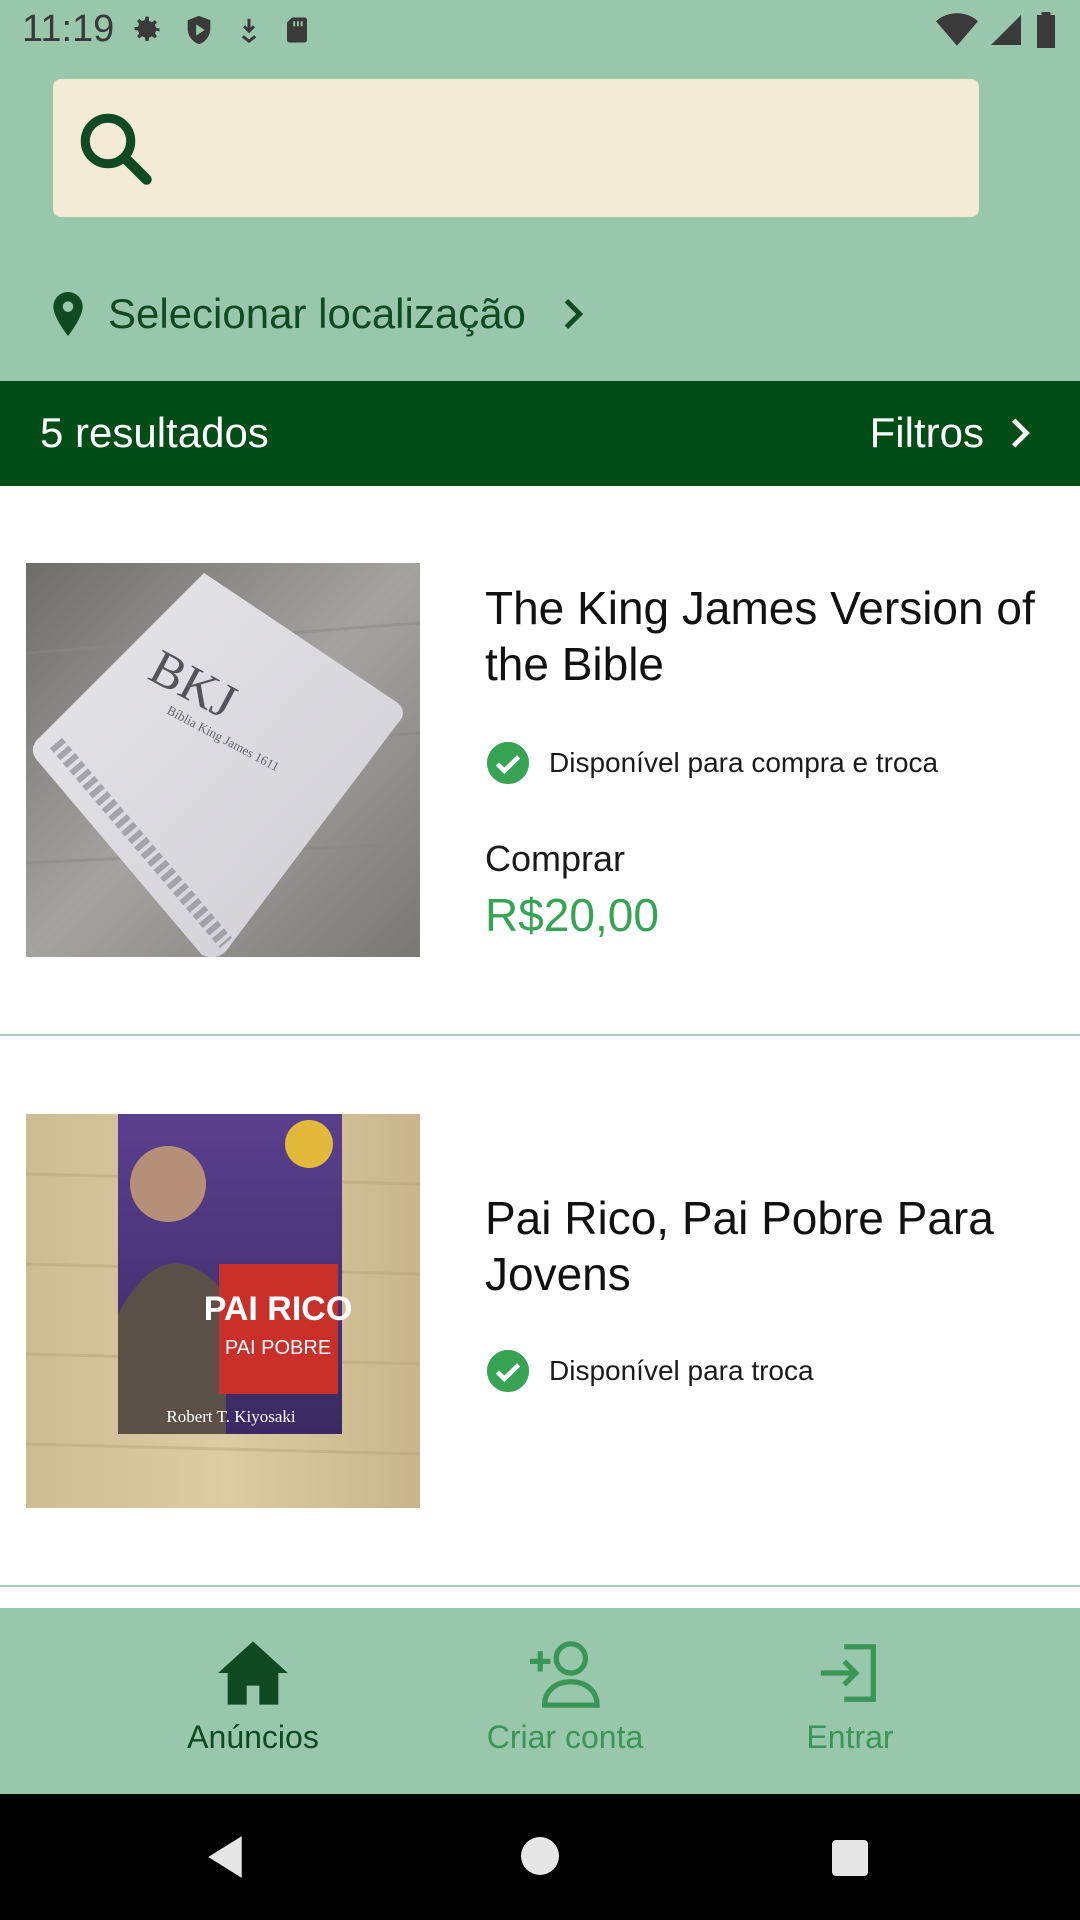 The width and height of the screenshot is (1080, 1920). What do you see at coordinates (850, 1737) in the screenshot?
I see `nav-label: Entrar` at bounding box center [850, 1737].